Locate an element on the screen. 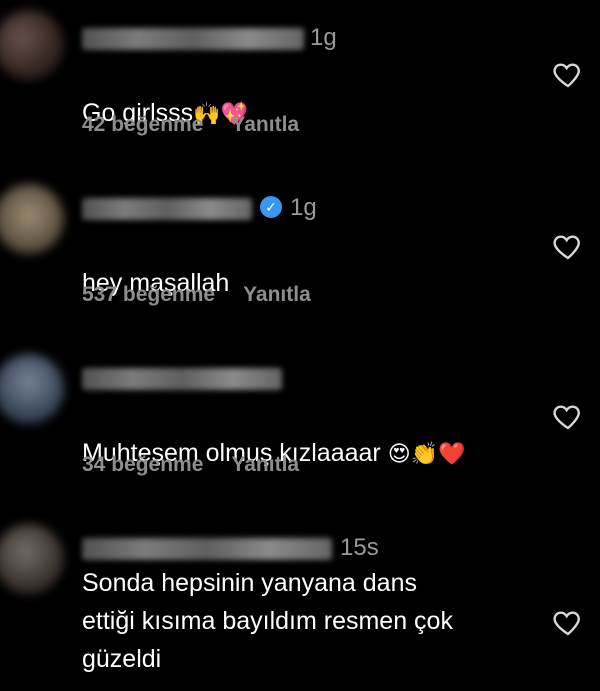  comment-emojis: 😍👏❤️ is located at coordinates (426, 454).